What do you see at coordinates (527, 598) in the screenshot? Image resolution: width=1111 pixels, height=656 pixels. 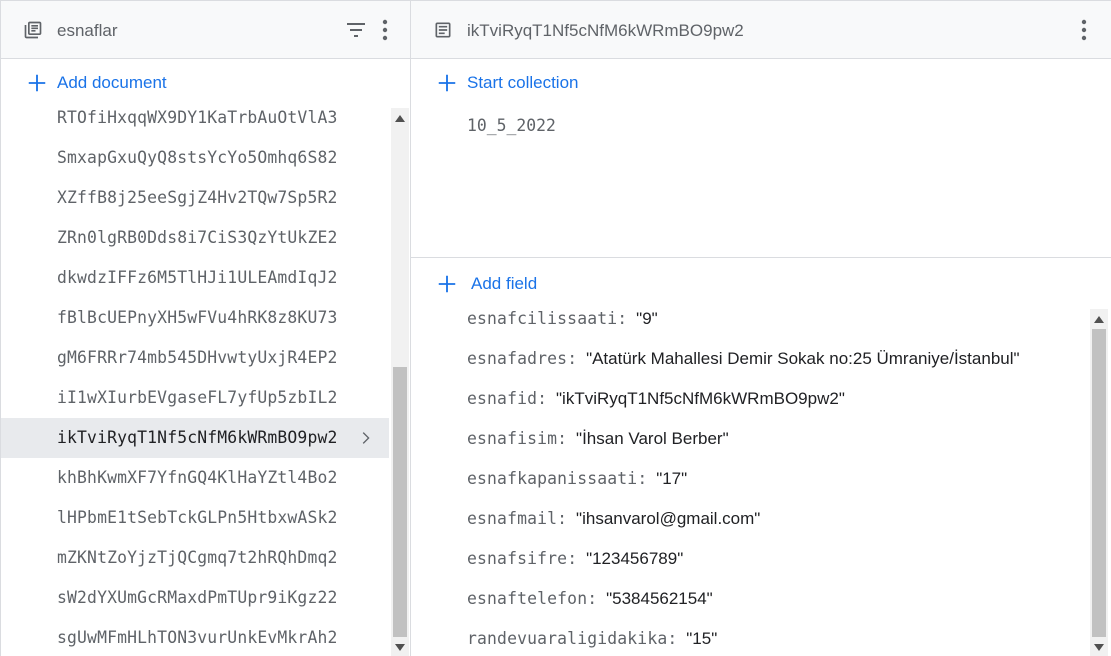 I see `field-key: esnaftelefon` at bounding box center [527, 598].